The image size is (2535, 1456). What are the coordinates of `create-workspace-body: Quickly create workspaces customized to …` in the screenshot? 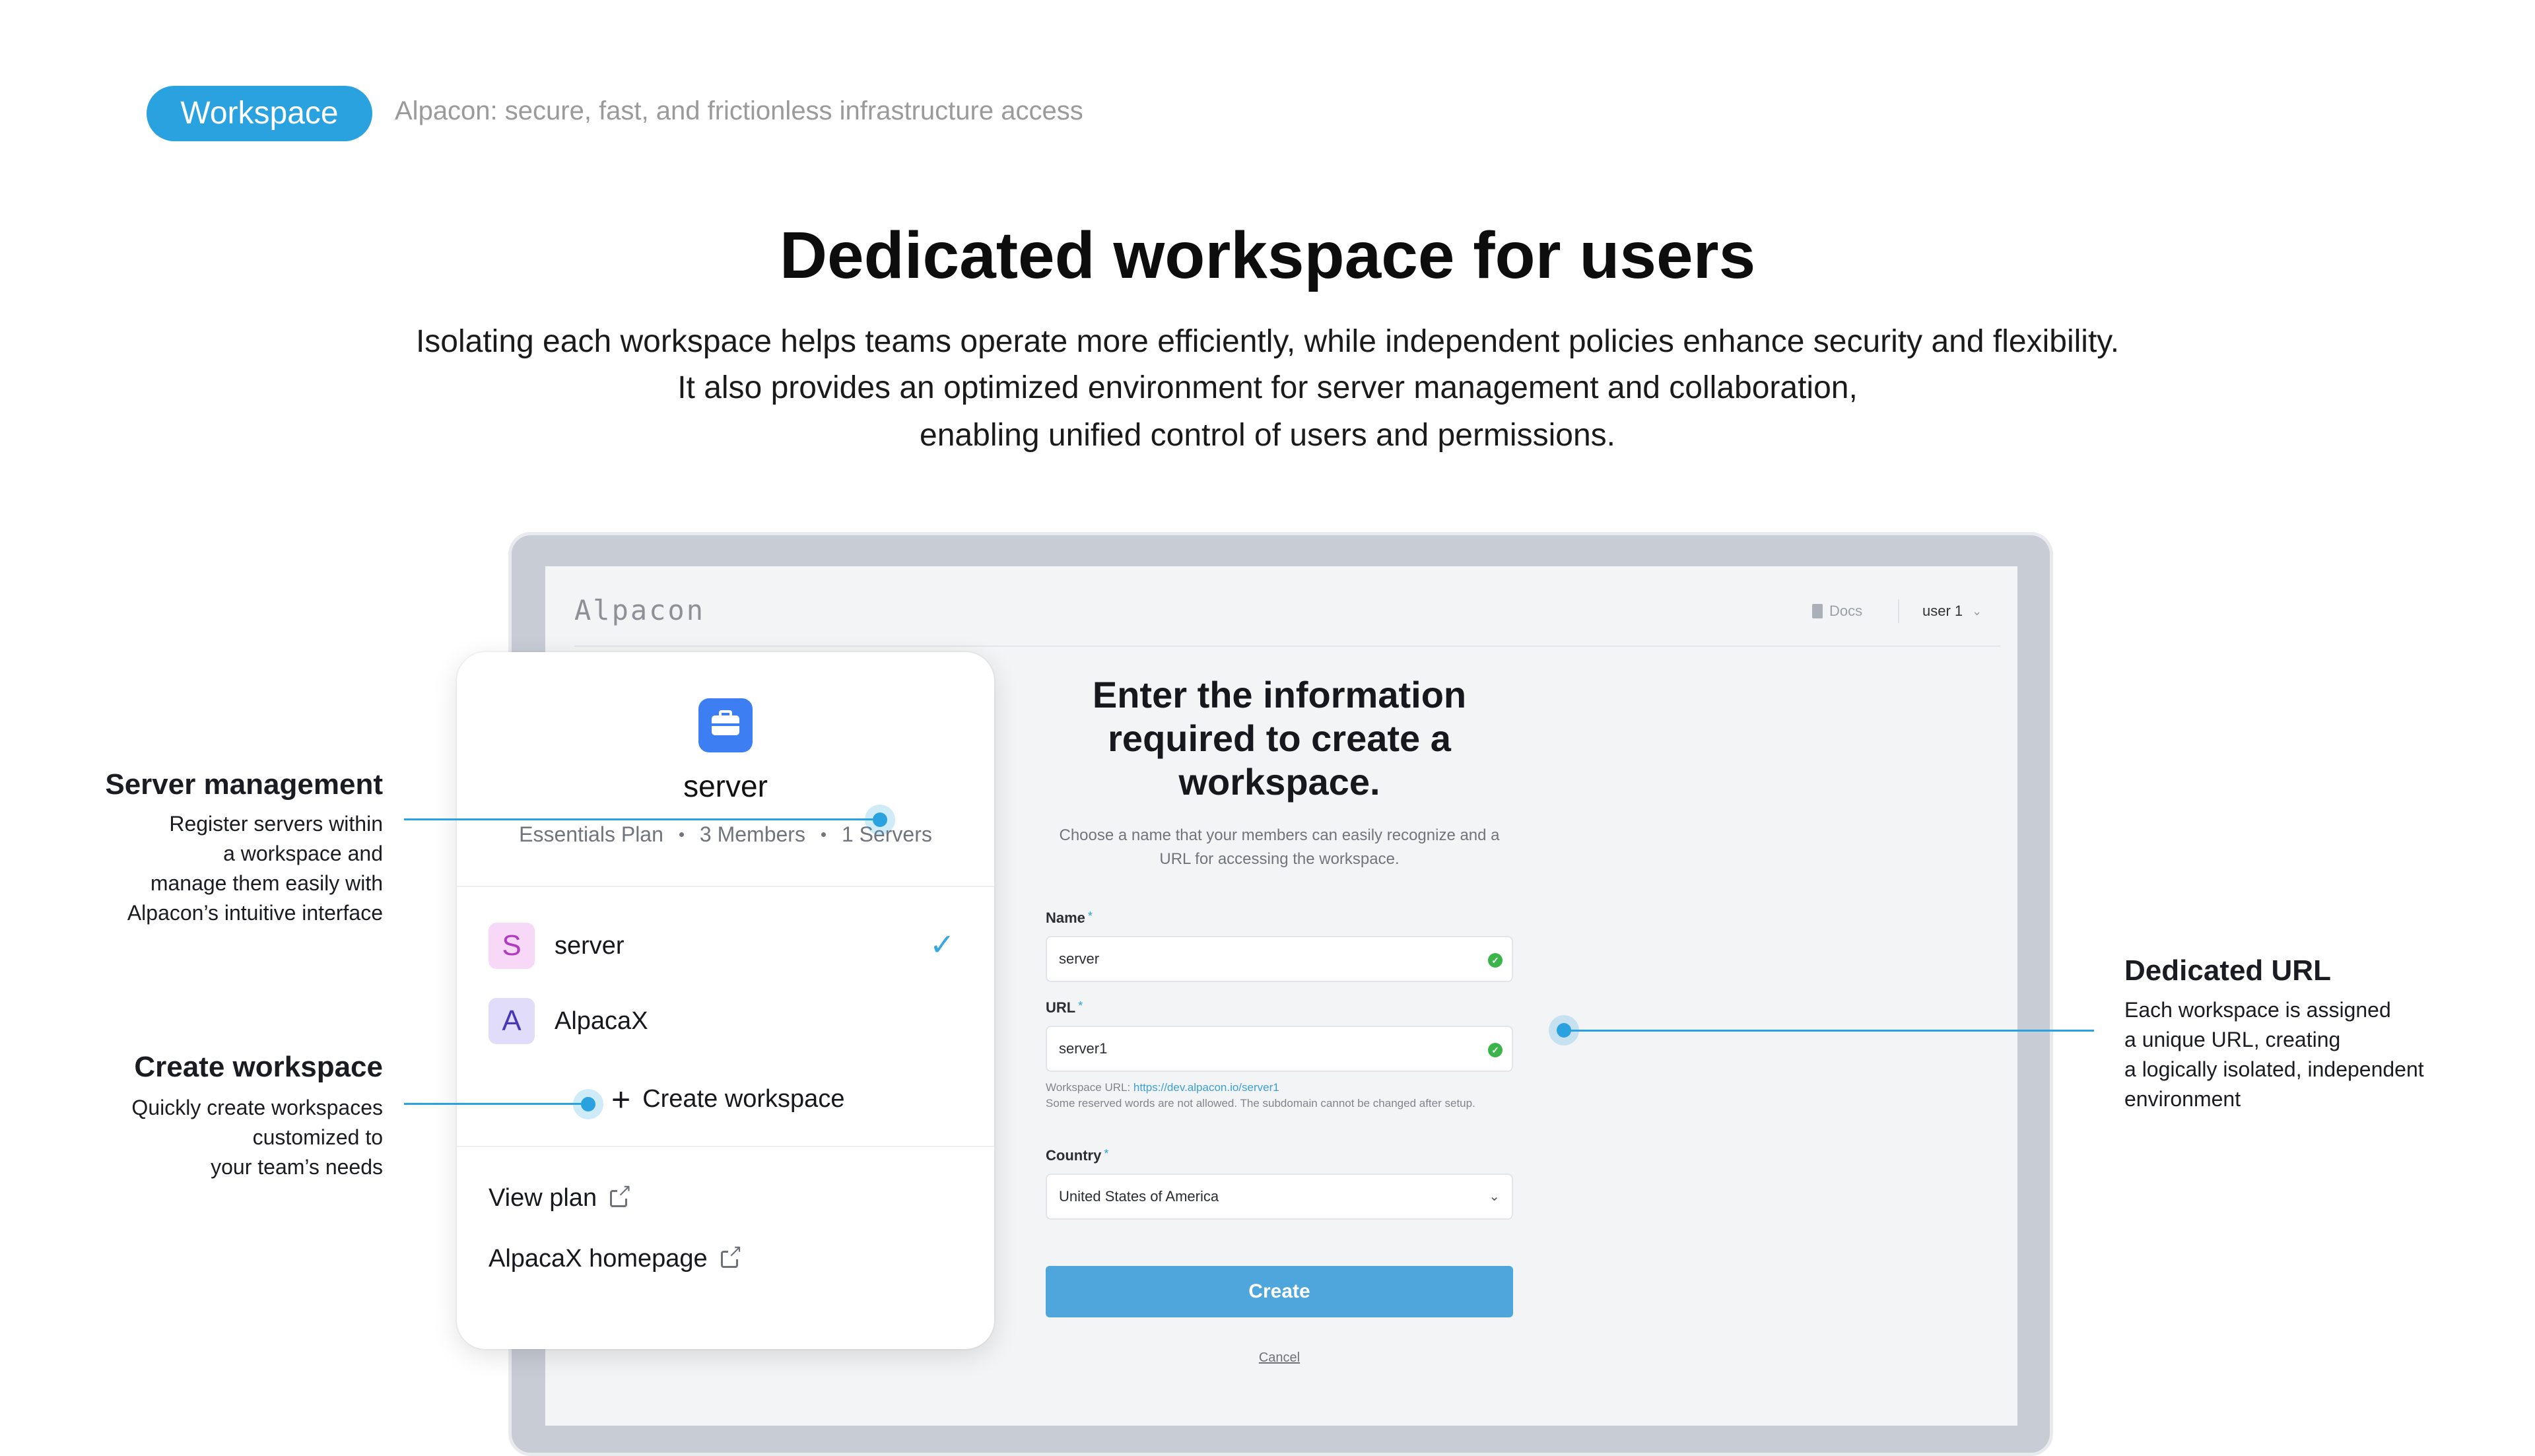 It's located at (257, 1137).